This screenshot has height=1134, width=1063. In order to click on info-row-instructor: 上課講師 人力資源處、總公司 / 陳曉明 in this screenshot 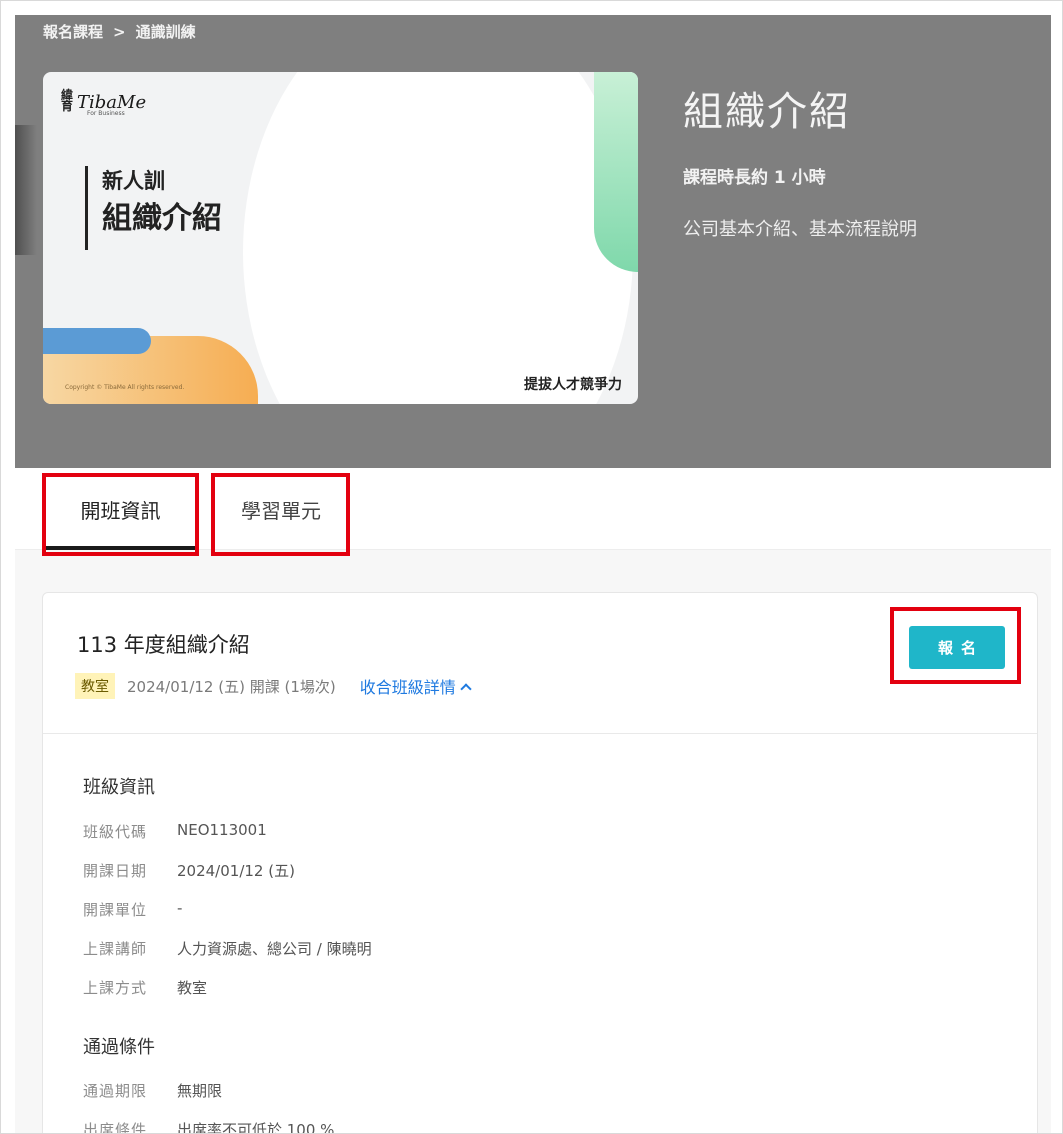, I will do `click(227, 948)`.